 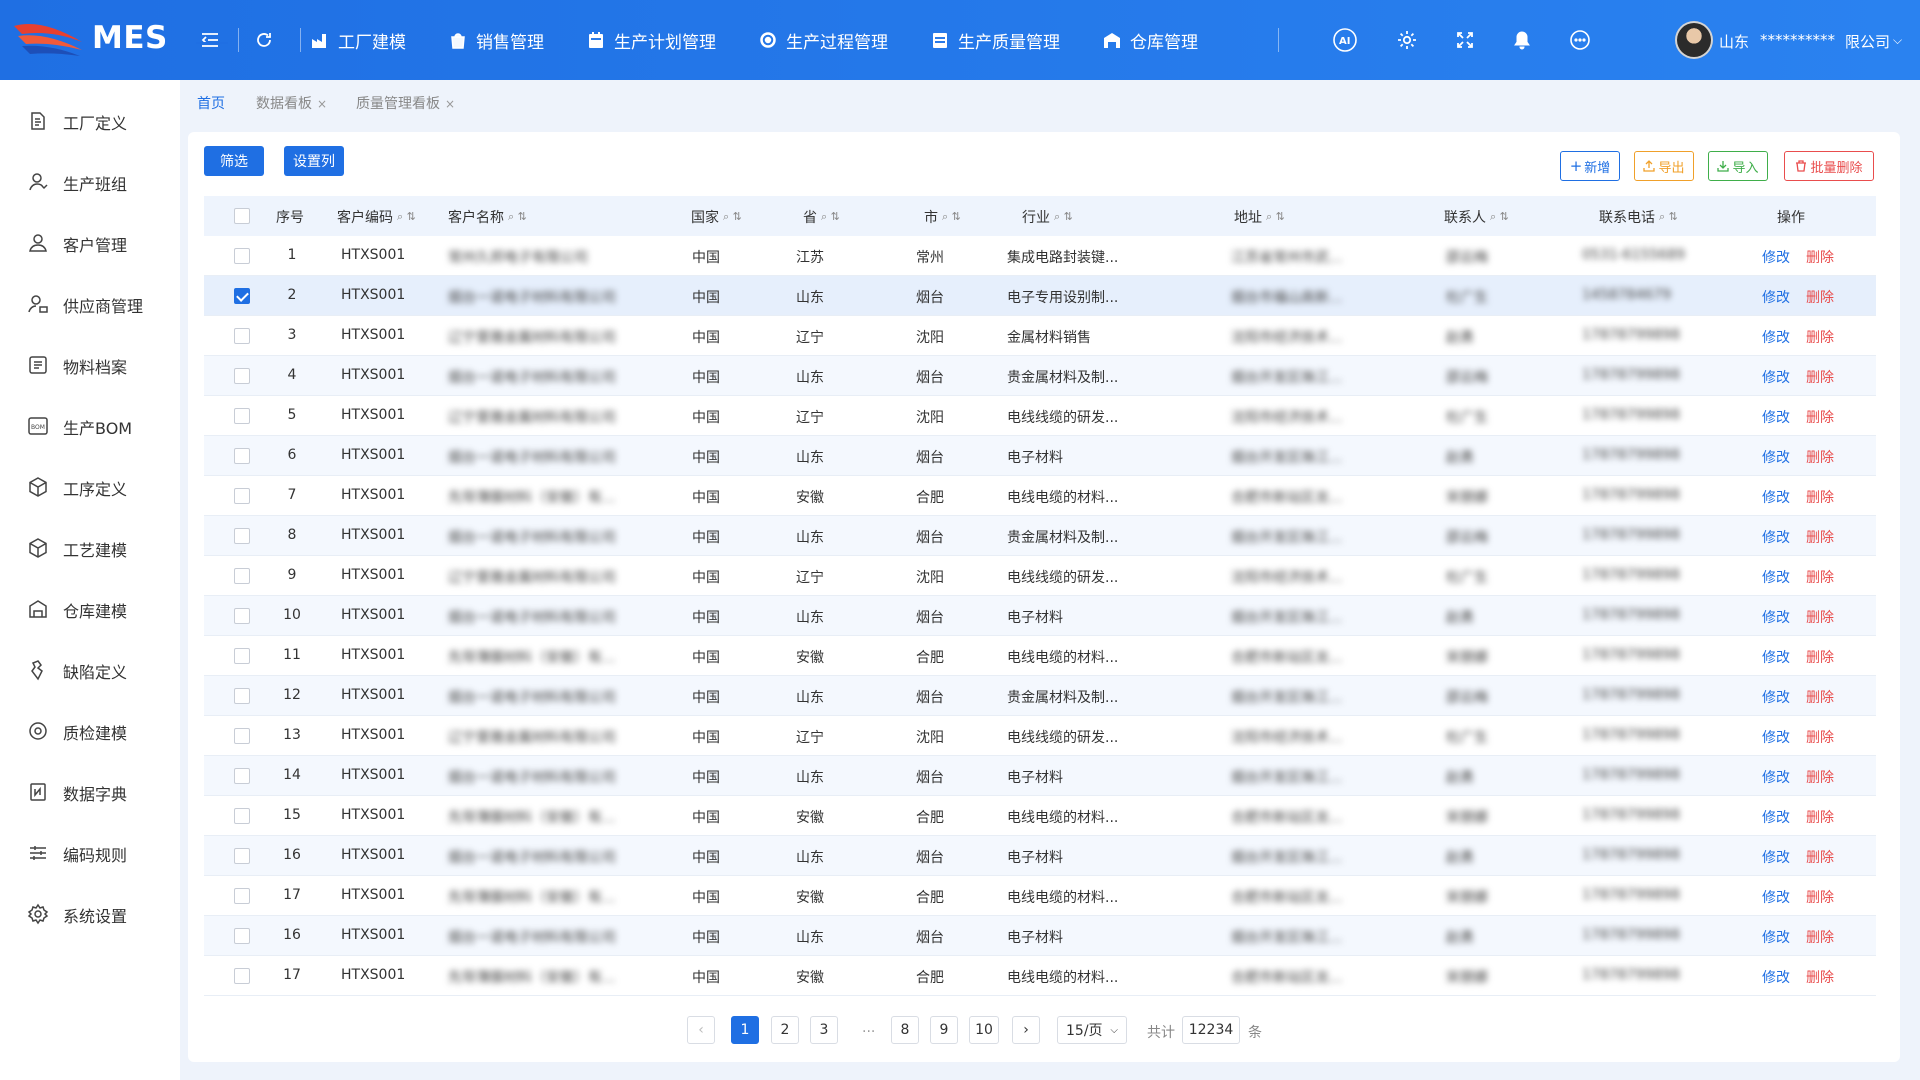 What do you see at coordinates (1465, 40) in the screenshot?
I see `fullscreen-icon` at bounding box center [1465, 40].